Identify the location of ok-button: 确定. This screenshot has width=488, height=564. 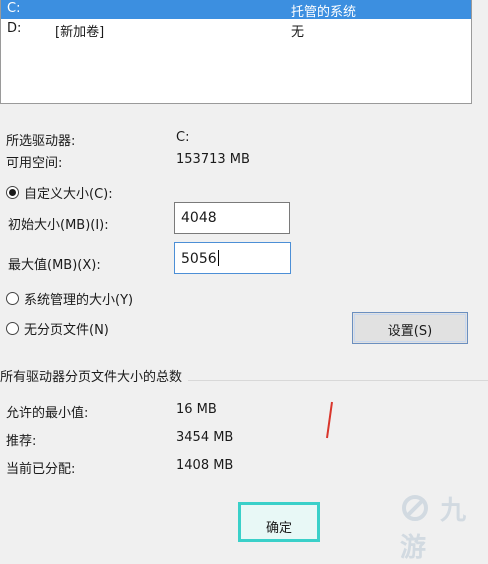
(279, 522).